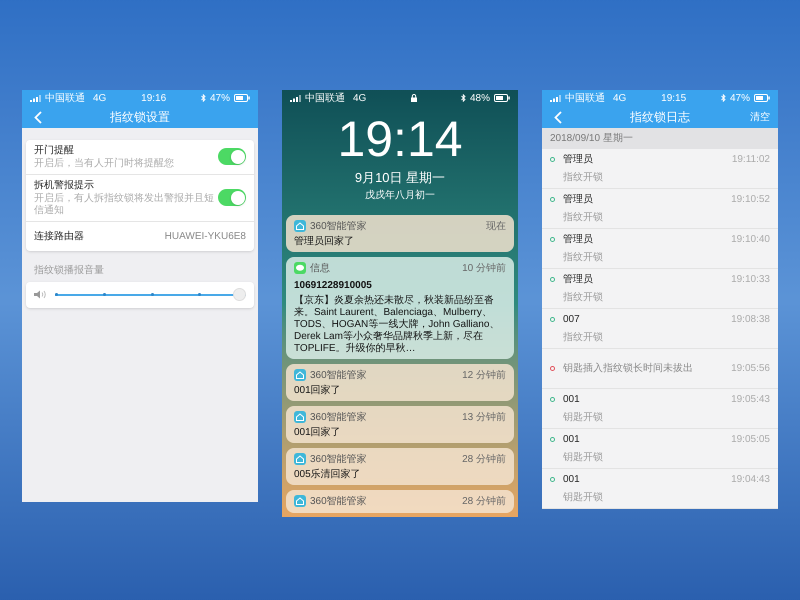  What do you see at coordinates (140, 117) in the screenshot?
I see `screen-title: 指纹锁设置` at bounding box center [140, 117].